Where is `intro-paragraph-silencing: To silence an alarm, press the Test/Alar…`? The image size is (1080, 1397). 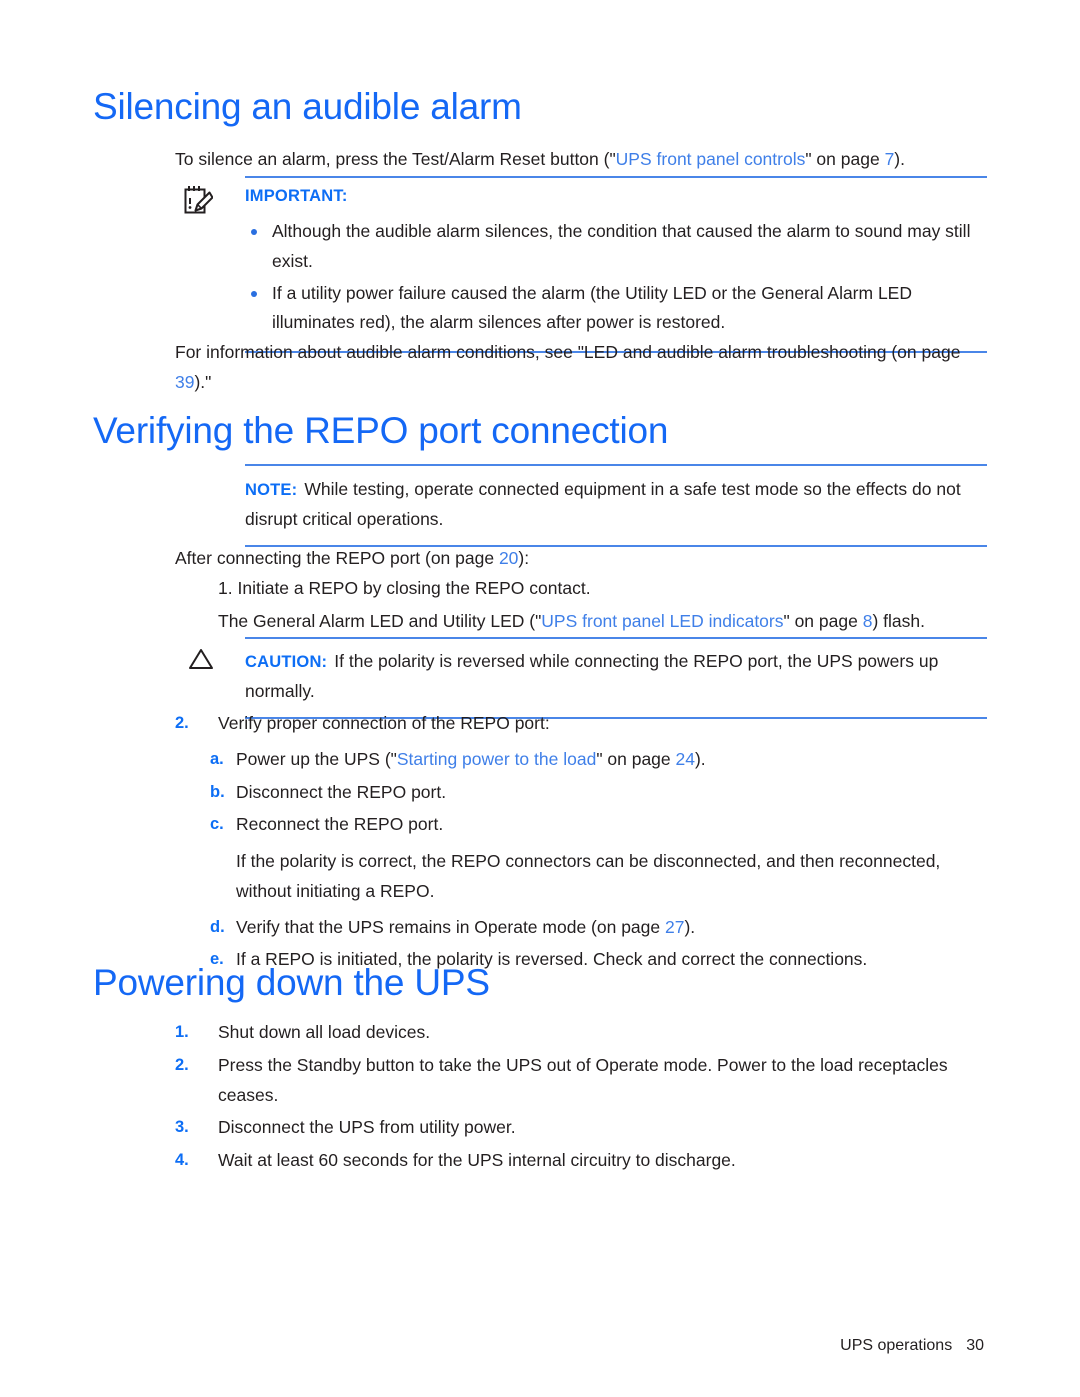
intro-paragraph-silencing: To silence an alarm, press the Test/Alar… is located at coordinates (581, 160).